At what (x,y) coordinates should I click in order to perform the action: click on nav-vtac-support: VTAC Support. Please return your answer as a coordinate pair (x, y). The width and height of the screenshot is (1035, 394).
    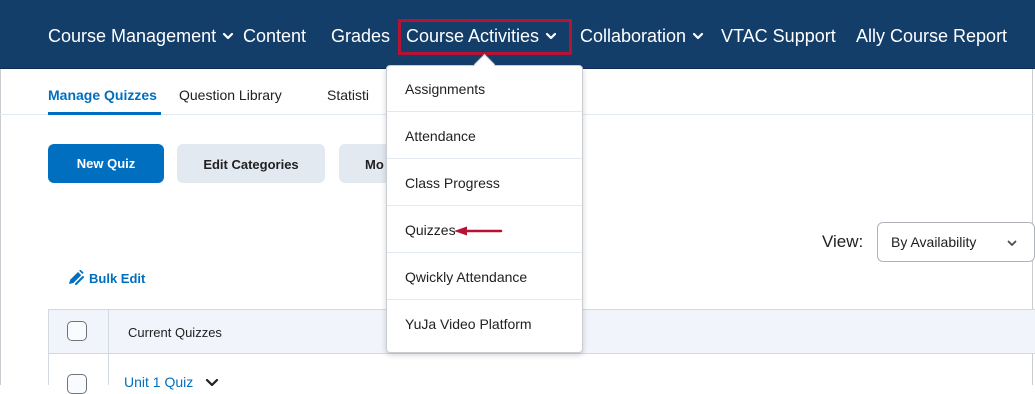
    Looking at the image, I should click on (778, 34).